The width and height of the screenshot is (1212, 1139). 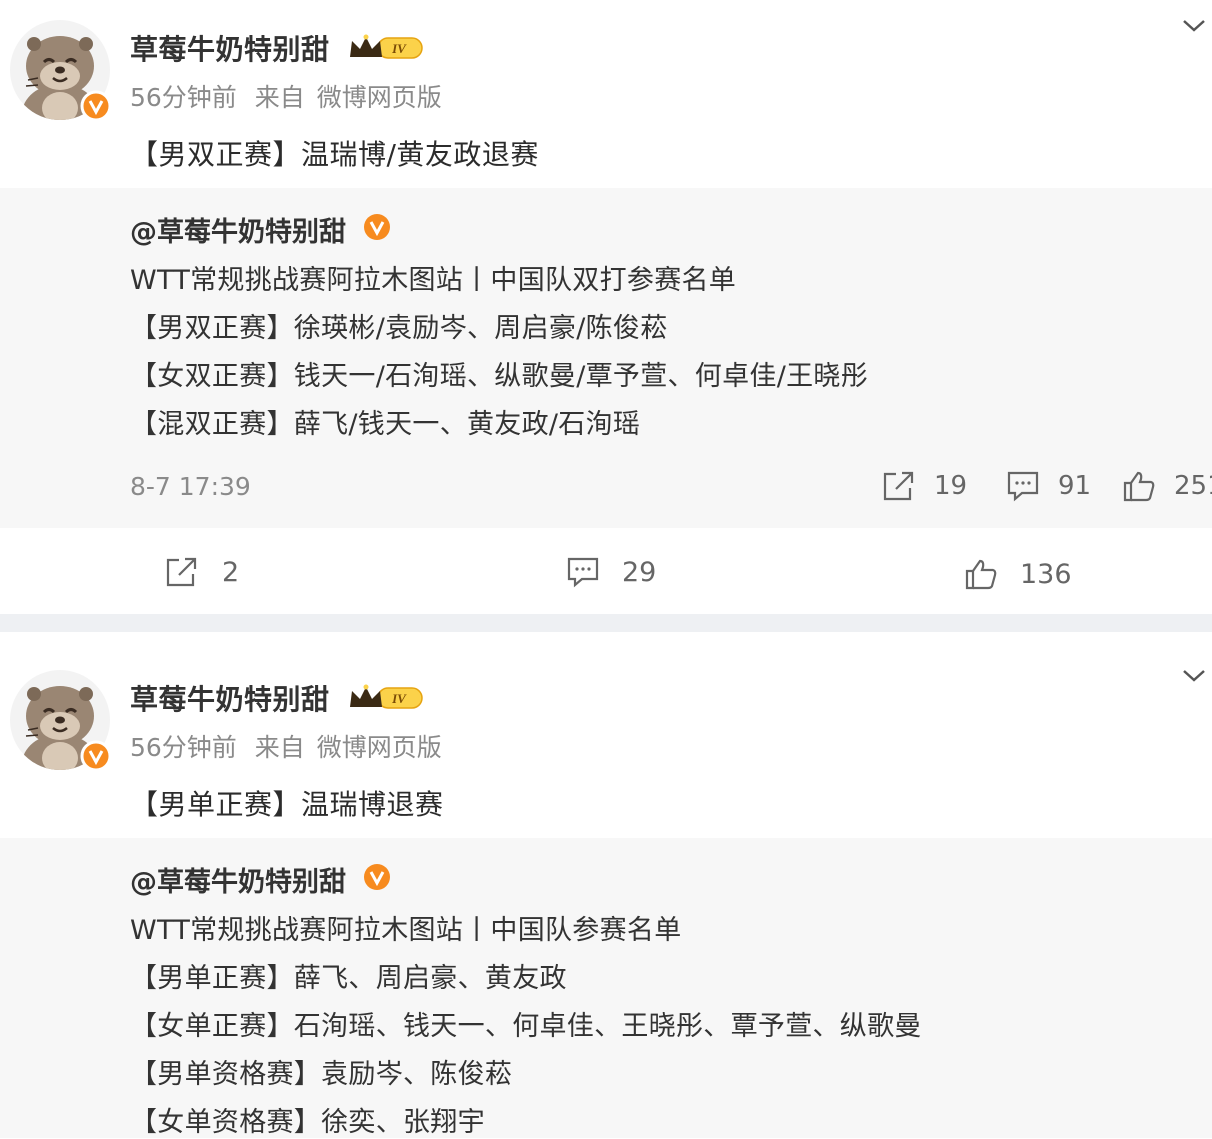 What do you see at coordinates (321, 1074) in the screenshot?
I see `repost-line: 【男单资格赛】袁励岑、陈俊菘` at bounding box center [321, 1074].